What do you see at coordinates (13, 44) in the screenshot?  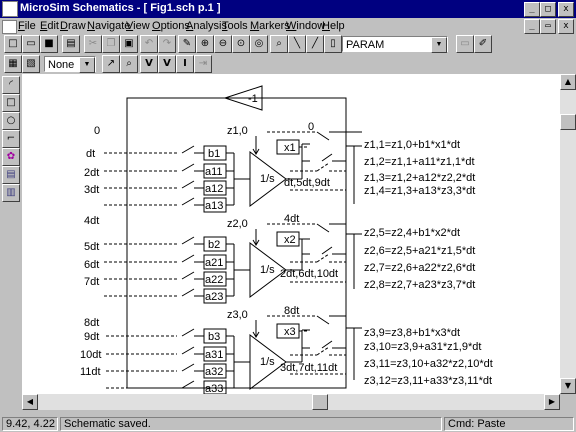 I see `new-icon: □` at bounding box center [13, 44].